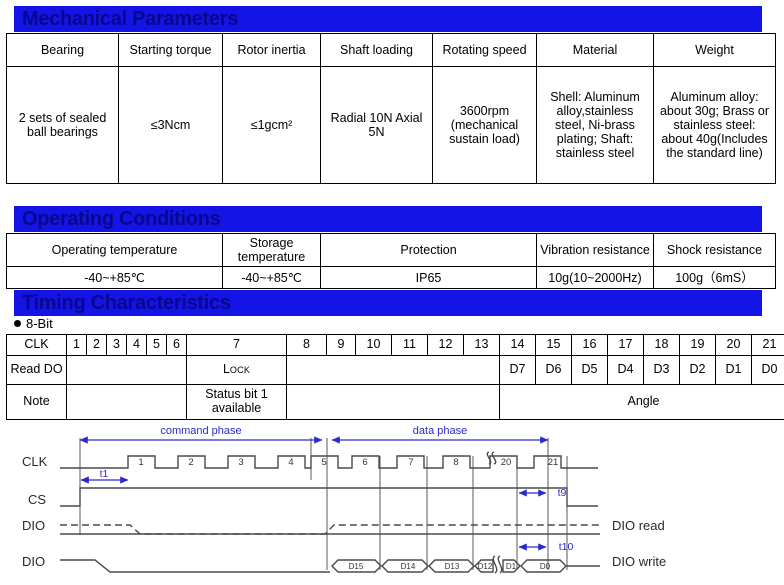  Describe the element at coordinates (388, 303) in the screenshot. I see `section-header-timing-characteristics: Timing Characteristics` at that location.